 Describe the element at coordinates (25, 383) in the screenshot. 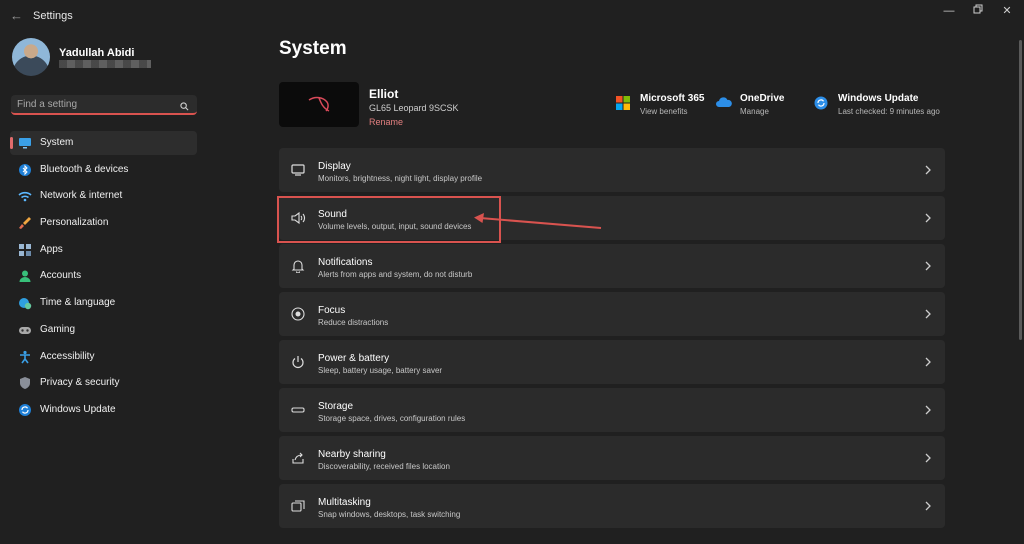

I see `shield-icon` at that location.